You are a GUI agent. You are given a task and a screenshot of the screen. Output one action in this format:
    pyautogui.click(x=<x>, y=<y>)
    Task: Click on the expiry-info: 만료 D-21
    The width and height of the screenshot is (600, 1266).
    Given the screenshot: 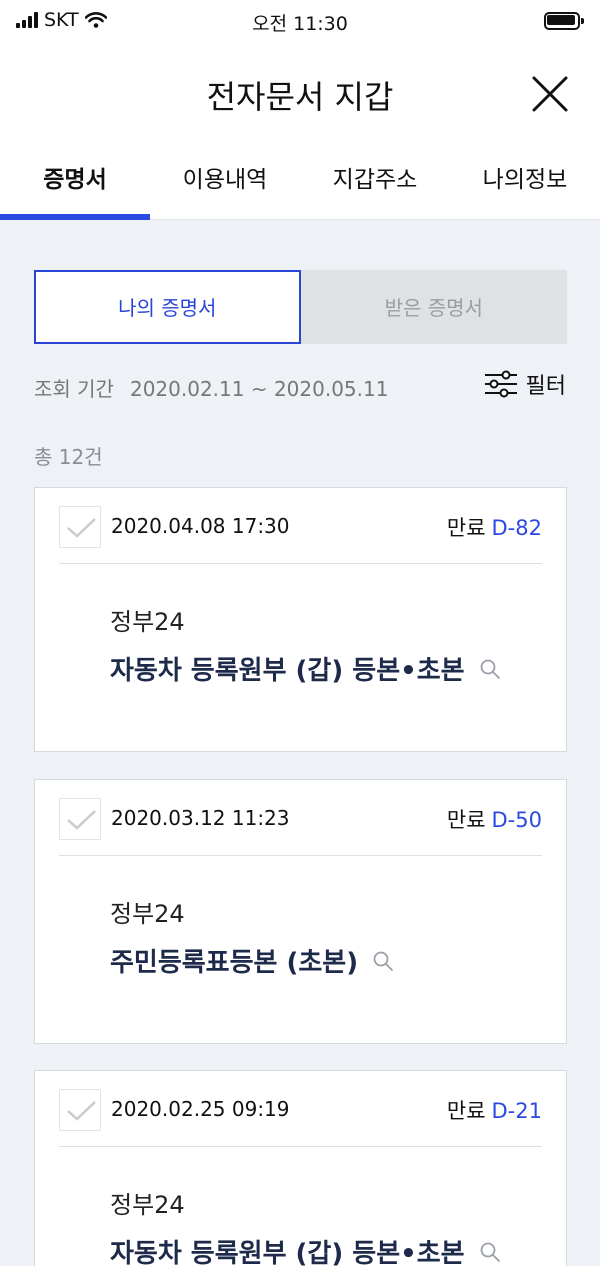 What is the action you would take?
    pyautogui.click(x=494, y=1111)
    